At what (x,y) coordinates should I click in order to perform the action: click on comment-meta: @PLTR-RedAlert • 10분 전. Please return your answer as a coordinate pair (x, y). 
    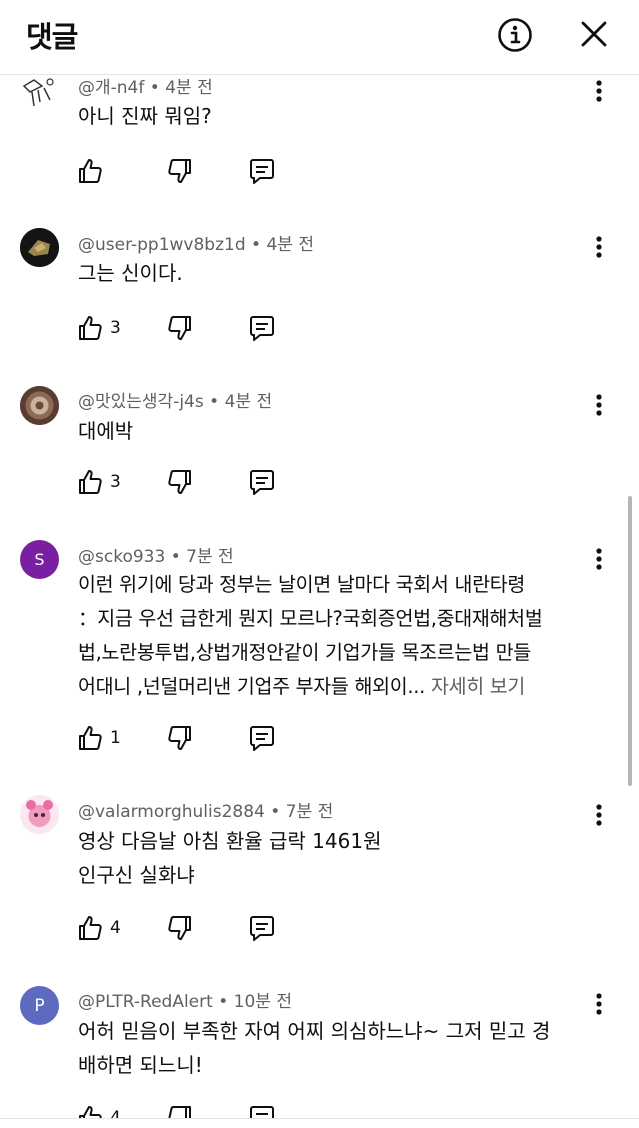
    Looking at the image, I should click on (185, 1002).